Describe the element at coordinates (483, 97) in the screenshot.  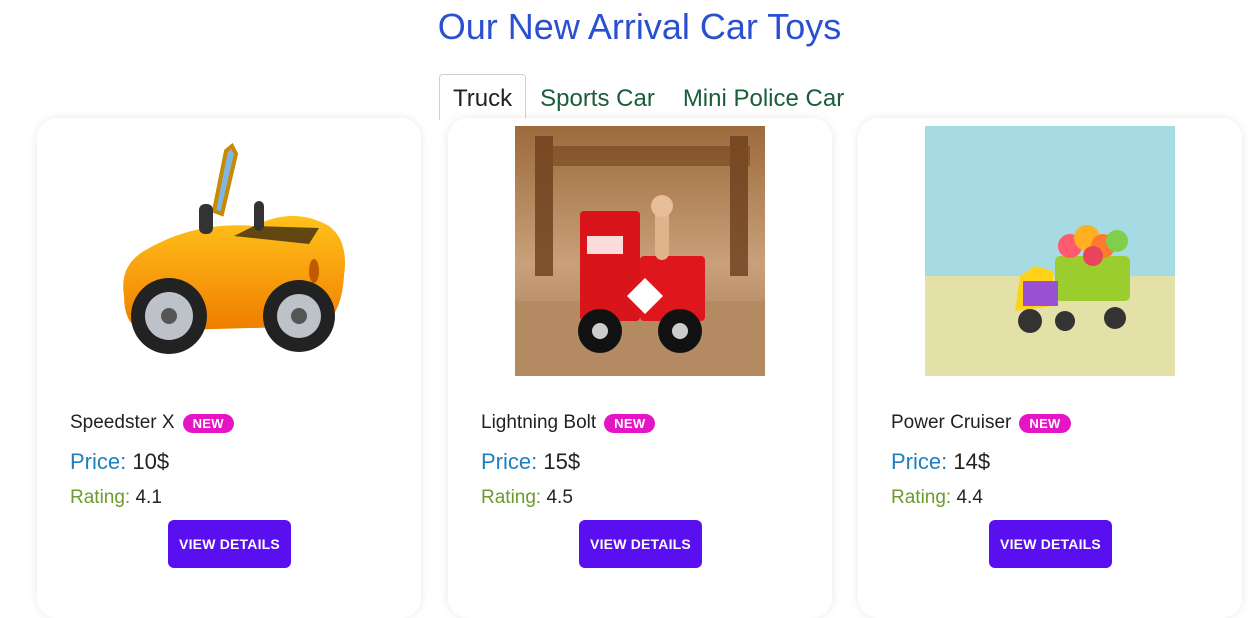
I see `tab-truck: Truck` at that location.